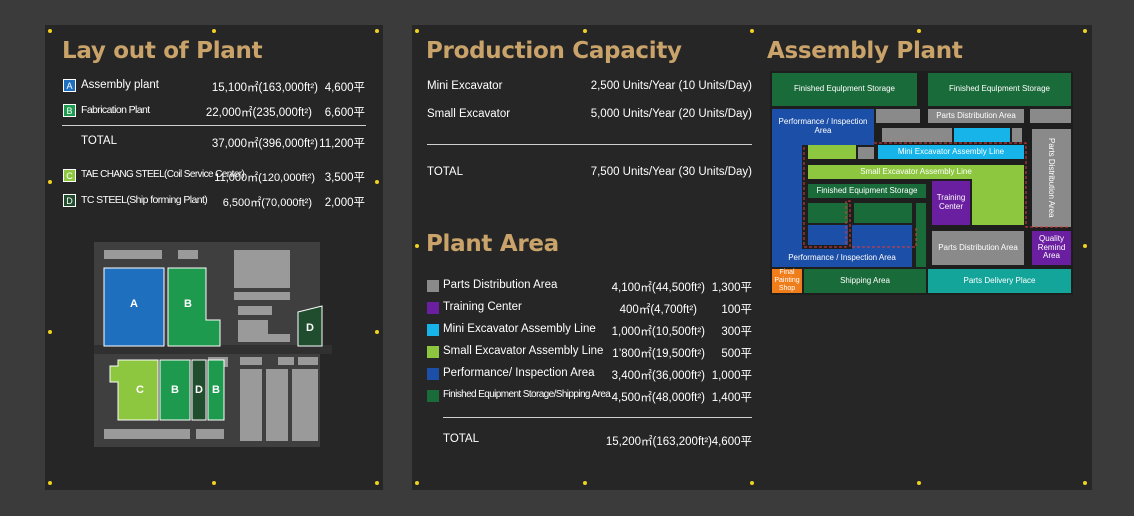  I want to click on map-label-b: B, so click(188, 304).